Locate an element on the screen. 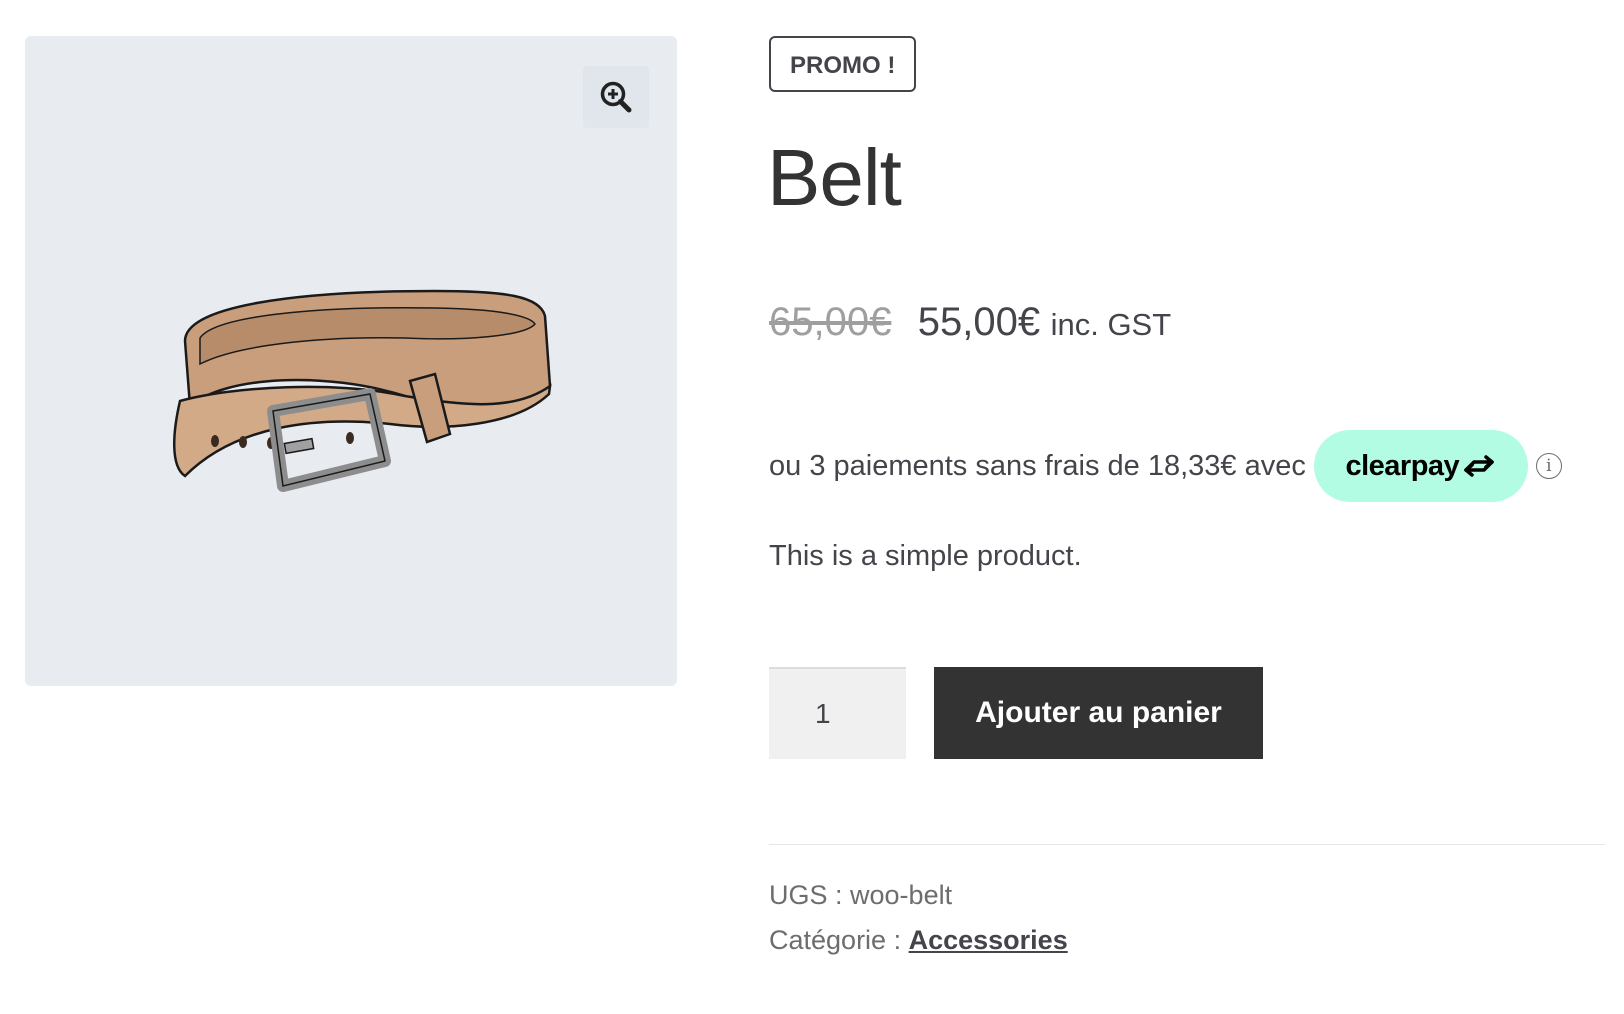 The height and width of the screenshot is (1014, 1624). add-to-cart-button: Ajouter au panier is located at coordinates (1098, 713).